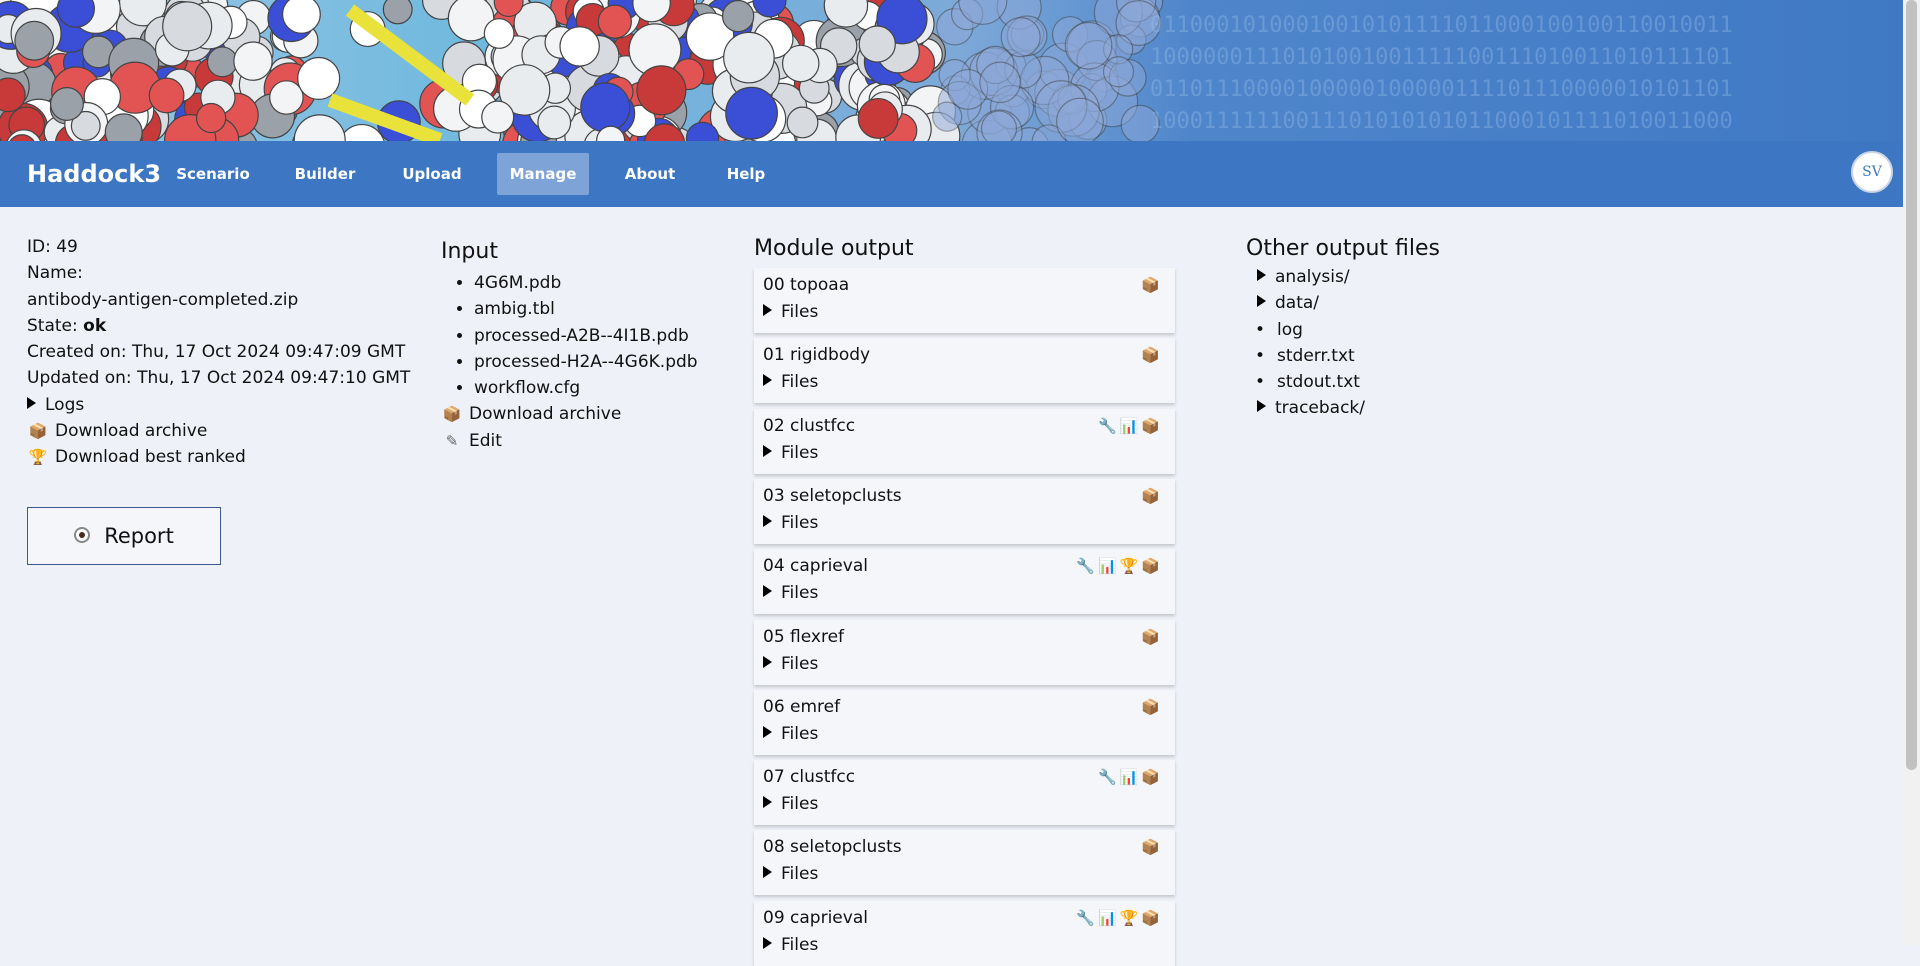  I want to click on module-card: 00 topoaa 📦 Files, so click(964, 300).